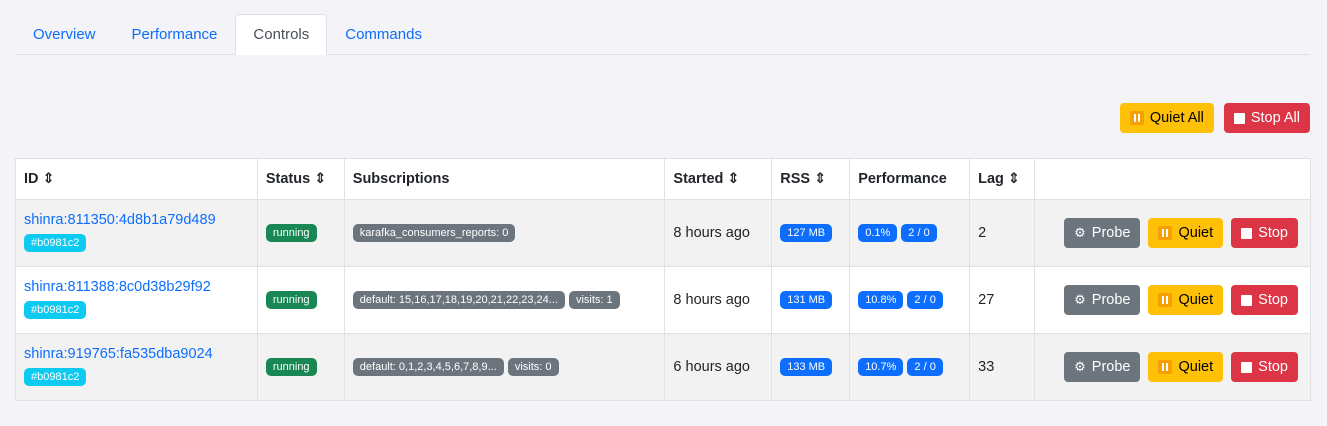 The height and width of the screenshot is (426, 1327). Describe the element at coordinates (806, 300) in the screenshot. I see `rss-badge: 131 MB` at that location.